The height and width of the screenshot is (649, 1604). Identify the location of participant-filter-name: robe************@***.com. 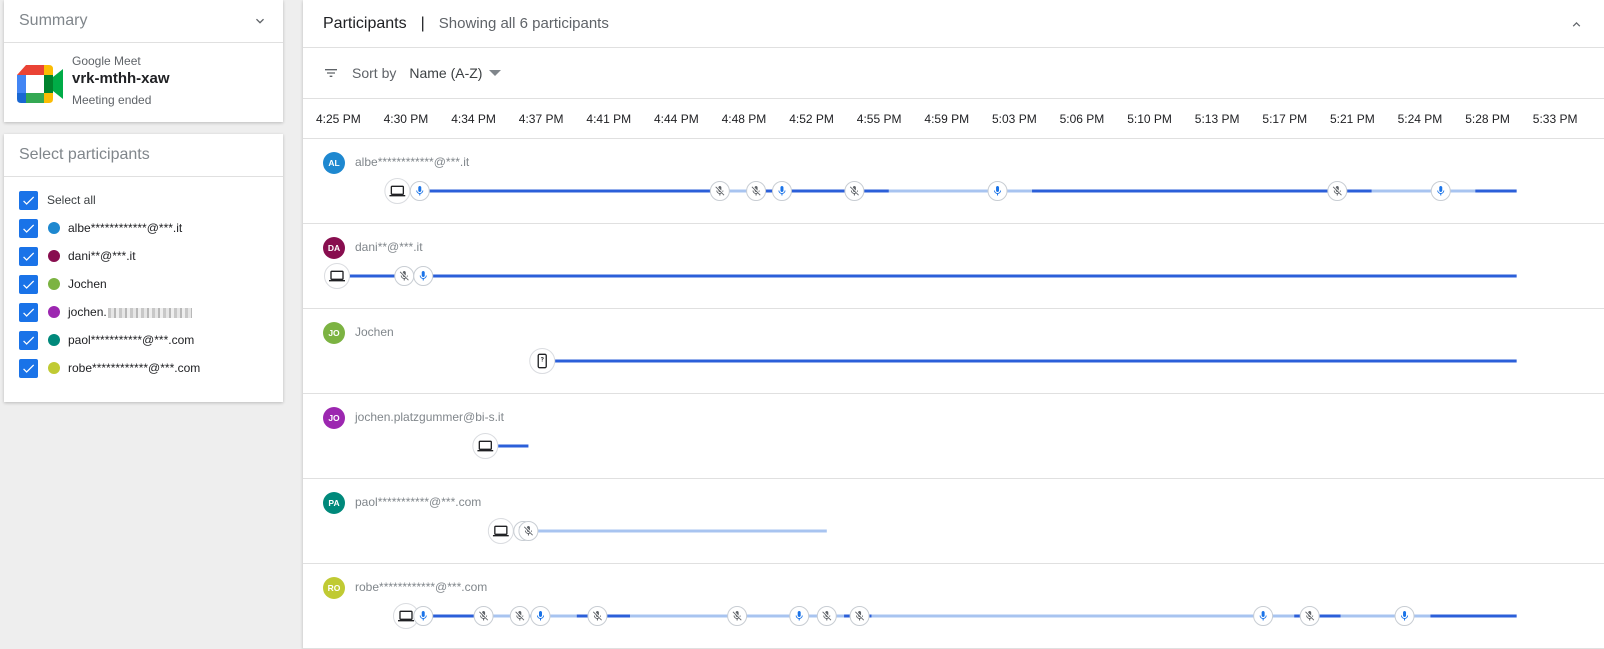
(134, 368).